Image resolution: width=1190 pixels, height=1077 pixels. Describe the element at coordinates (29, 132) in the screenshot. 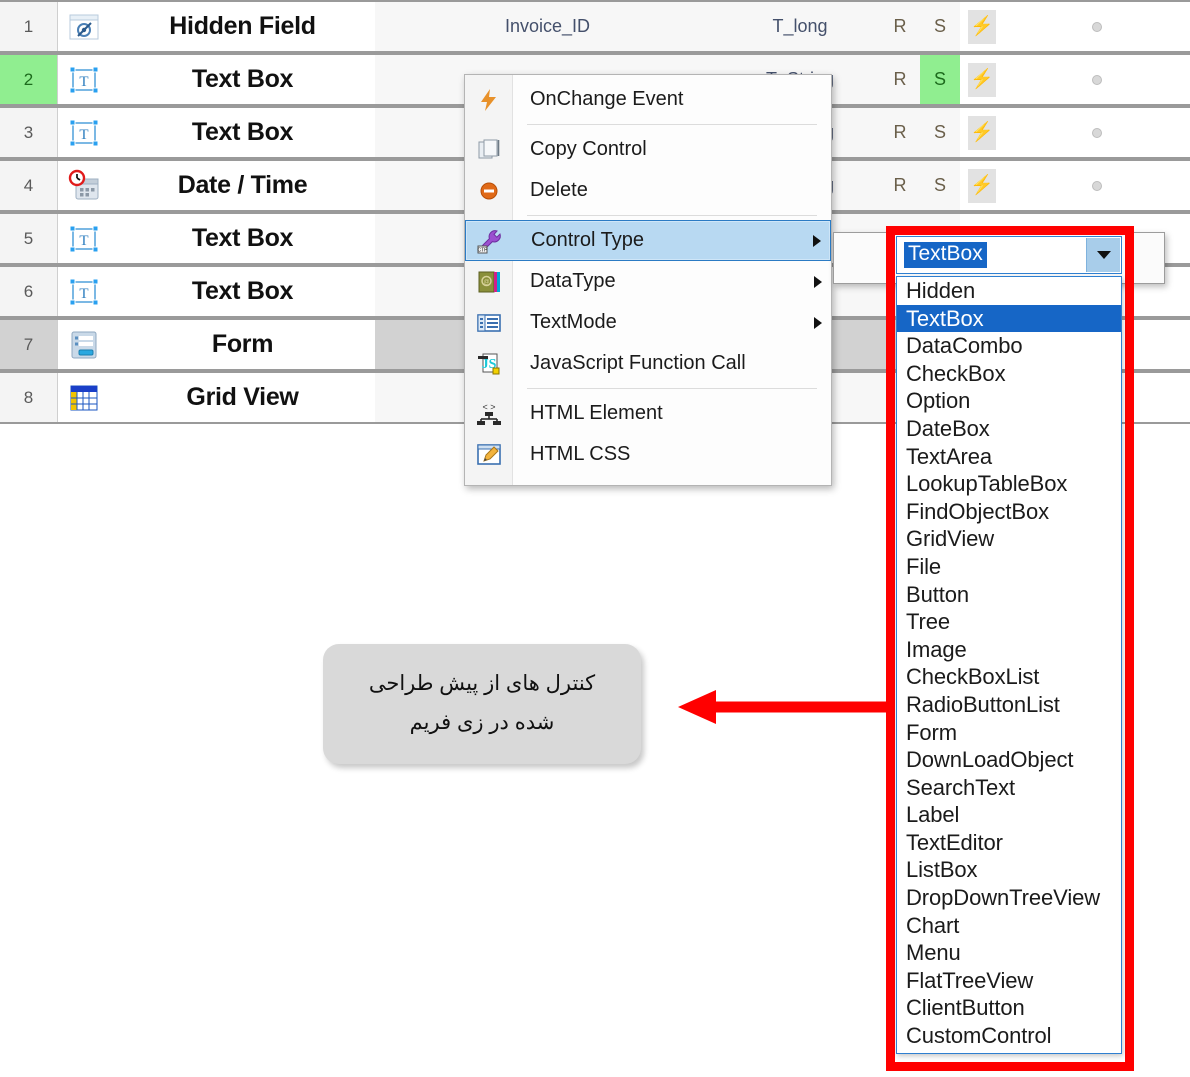

I see `row-number-cell: 3` at that location.